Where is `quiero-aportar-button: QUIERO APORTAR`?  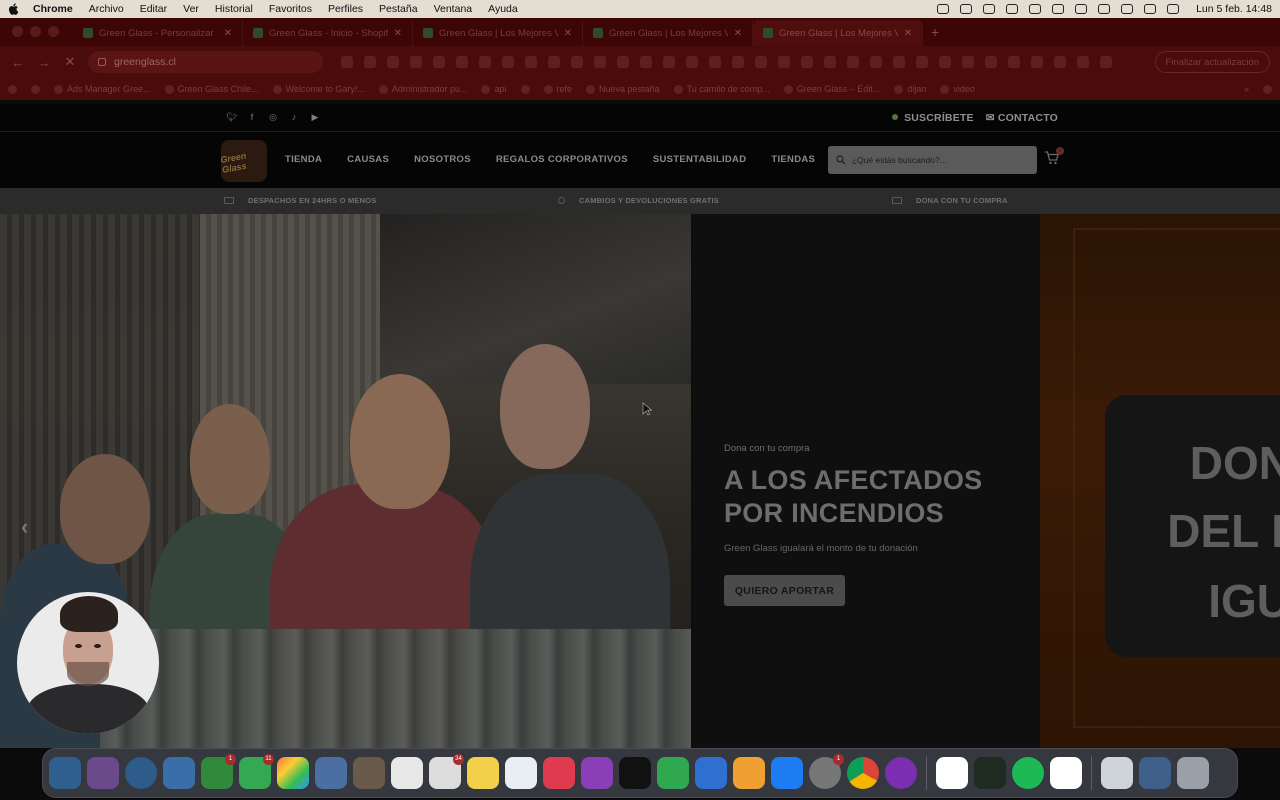
quiero-aportar-button: QUIERO APORTAR is located at coordinates (784, 590).